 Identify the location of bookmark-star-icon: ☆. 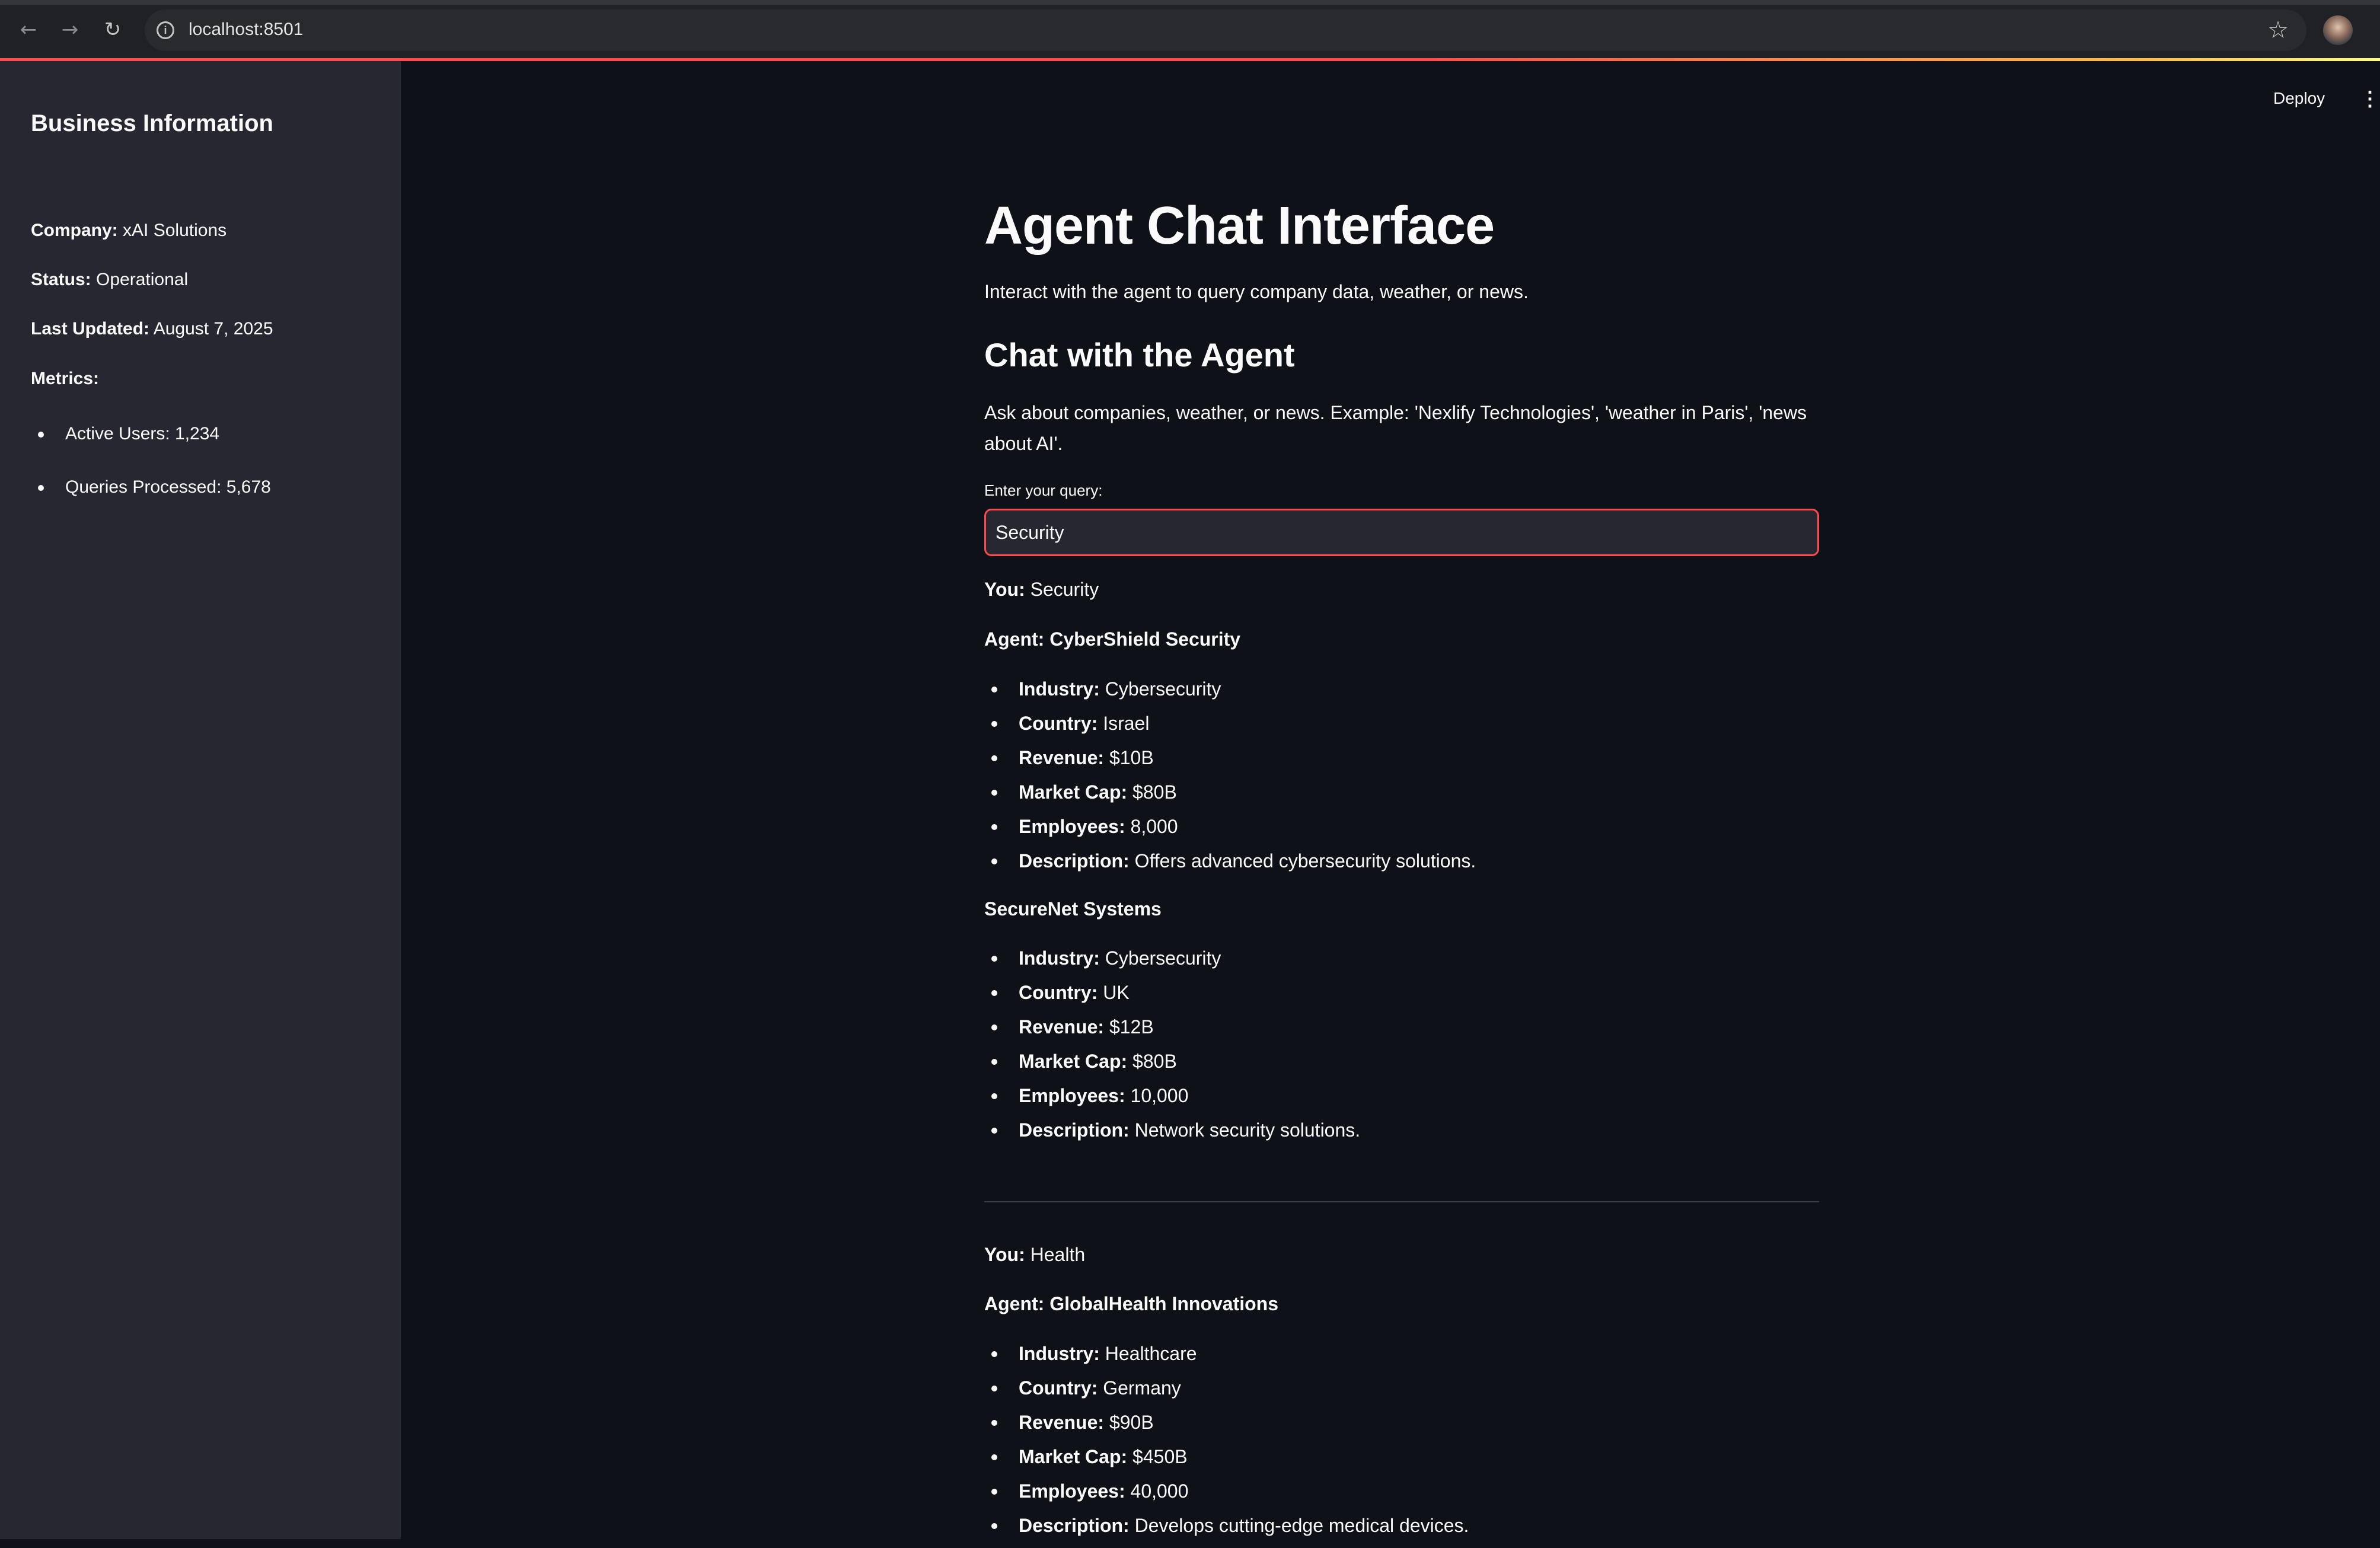
(2278, 30).